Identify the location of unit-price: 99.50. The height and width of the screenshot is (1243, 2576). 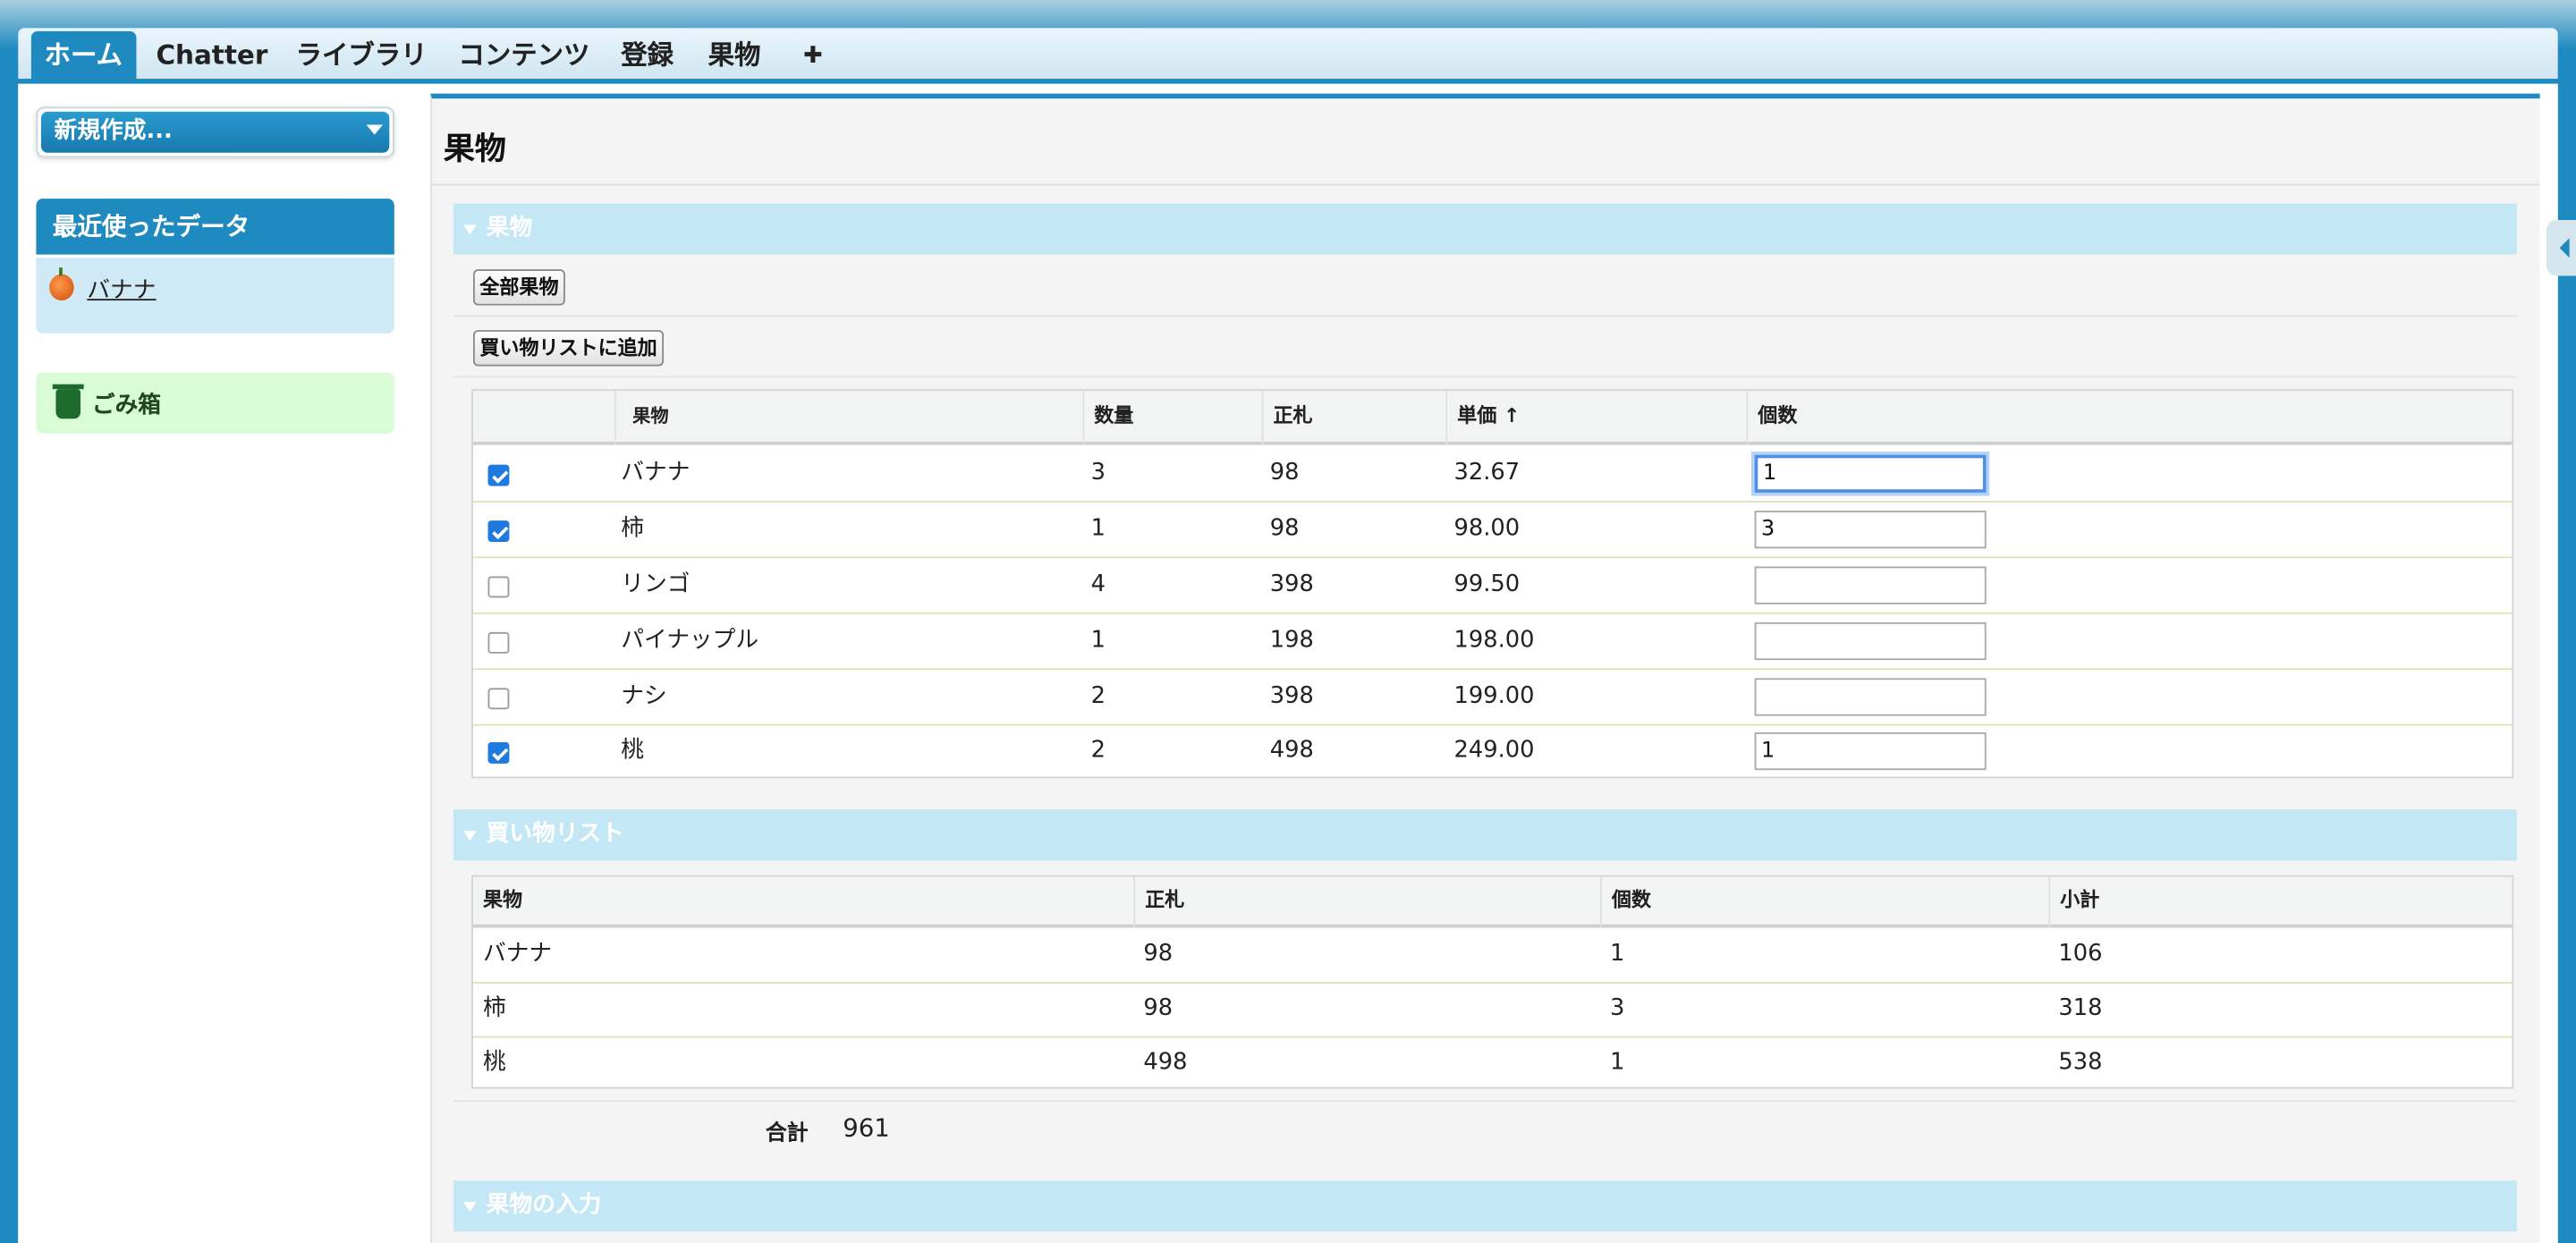
(1487, 584).